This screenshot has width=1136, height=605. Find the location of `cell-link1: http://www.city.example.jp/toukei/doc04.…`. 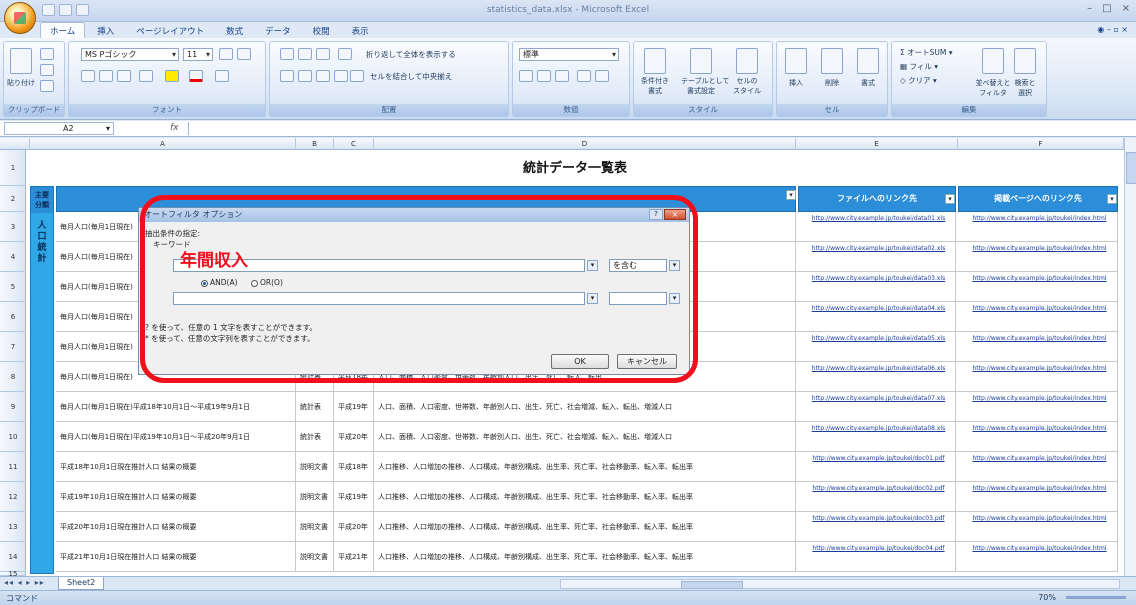

cell-link1: http://www.city.example.jp/toukei/doc04.… is located at coordinates (877, 557).